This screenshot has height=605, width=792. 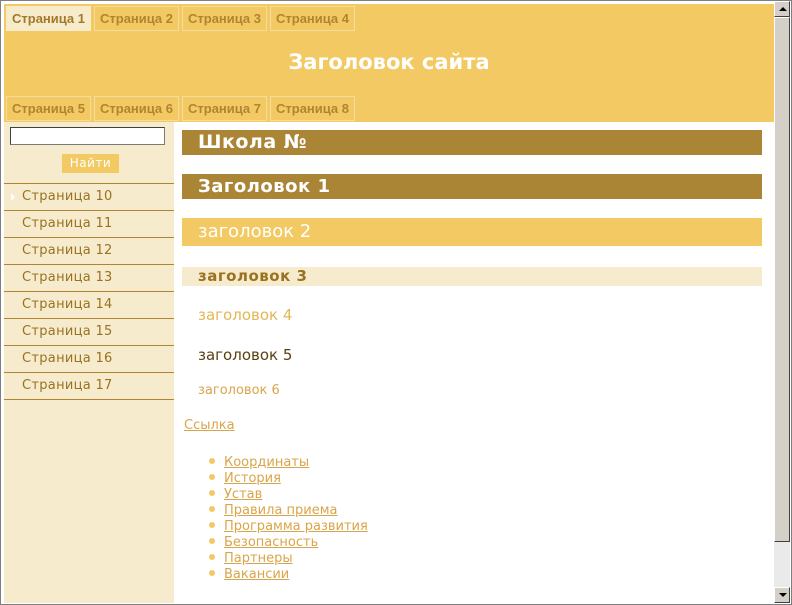 I want to click on scrollbar-thumb, so click(x=782, y=279).